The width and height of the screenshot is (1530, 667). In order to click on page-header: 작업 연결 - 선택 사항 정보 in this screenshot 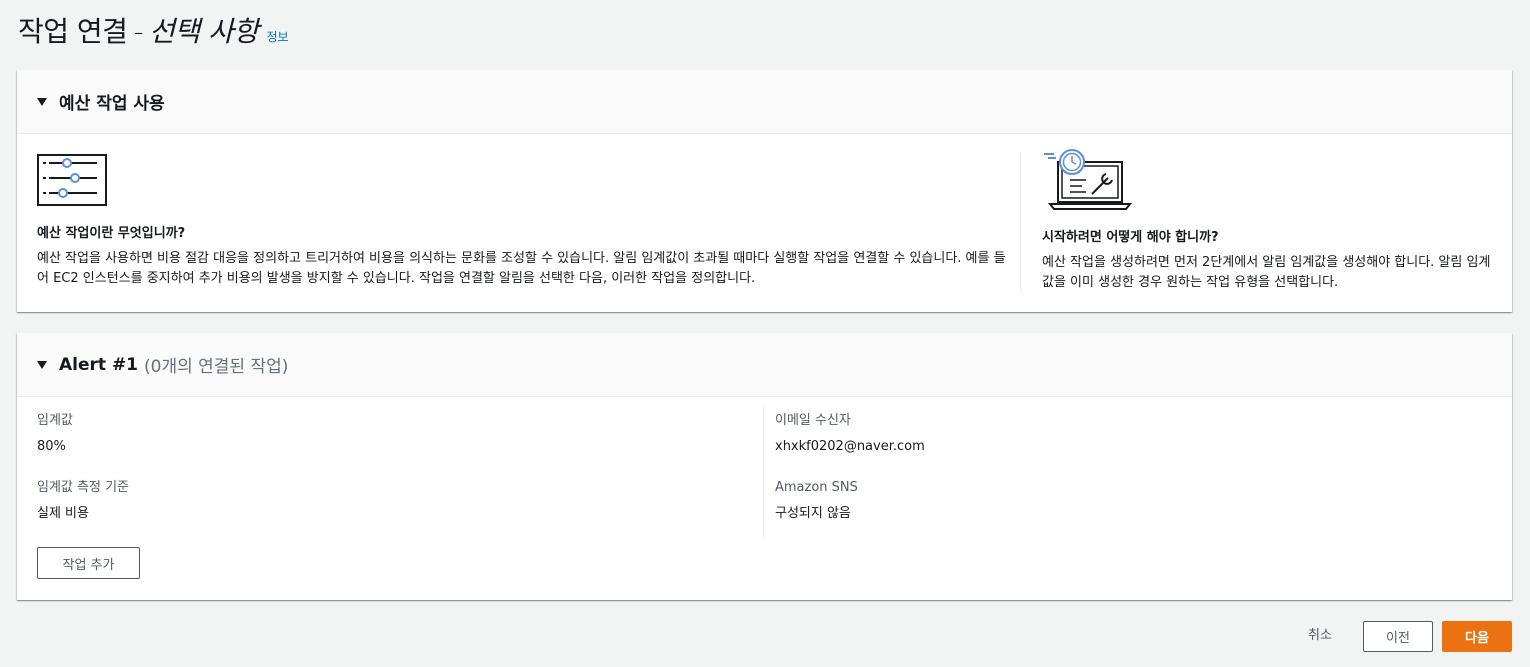, I will do `click(153, 30)`.